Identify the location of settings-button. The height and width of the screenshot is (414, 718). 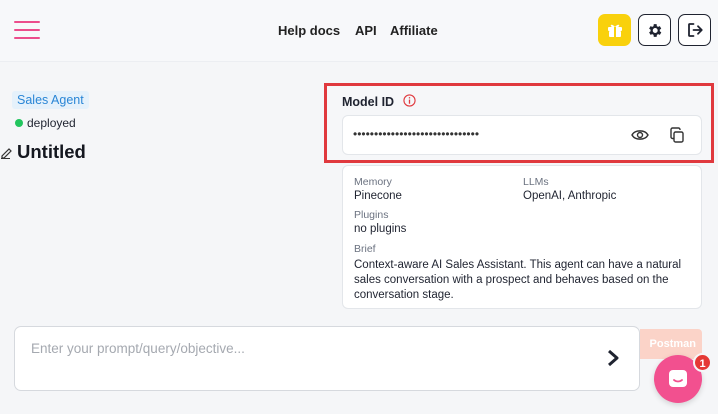
(654, 30).